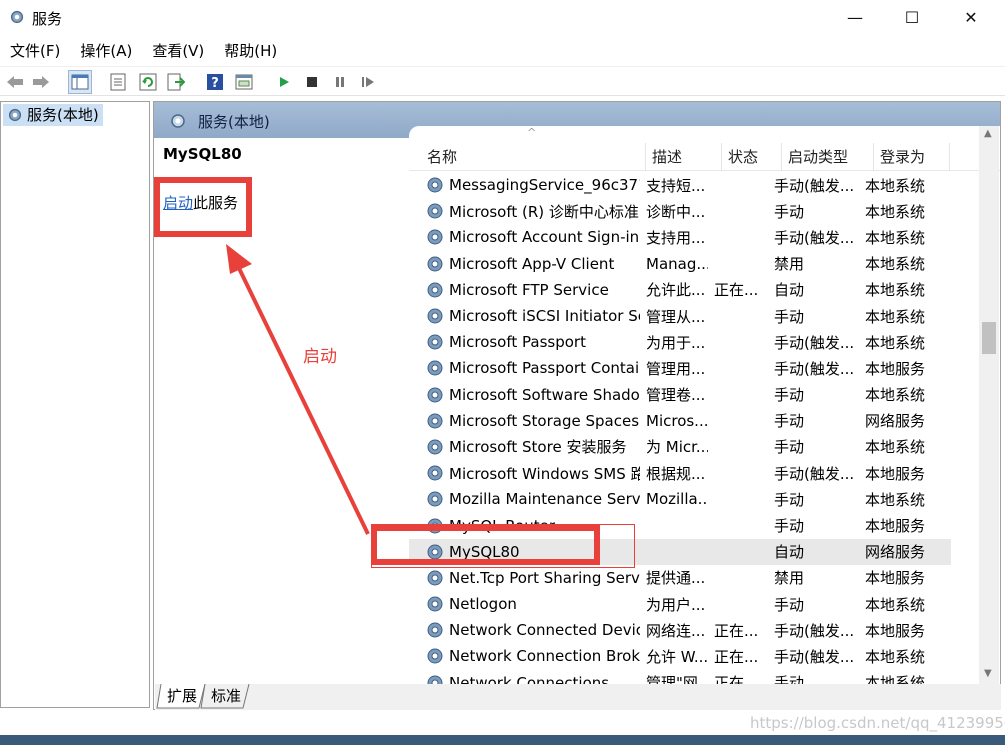  I want to click on watermark: https://blog.csdn.net/qq_41239950, so click(877, 723).